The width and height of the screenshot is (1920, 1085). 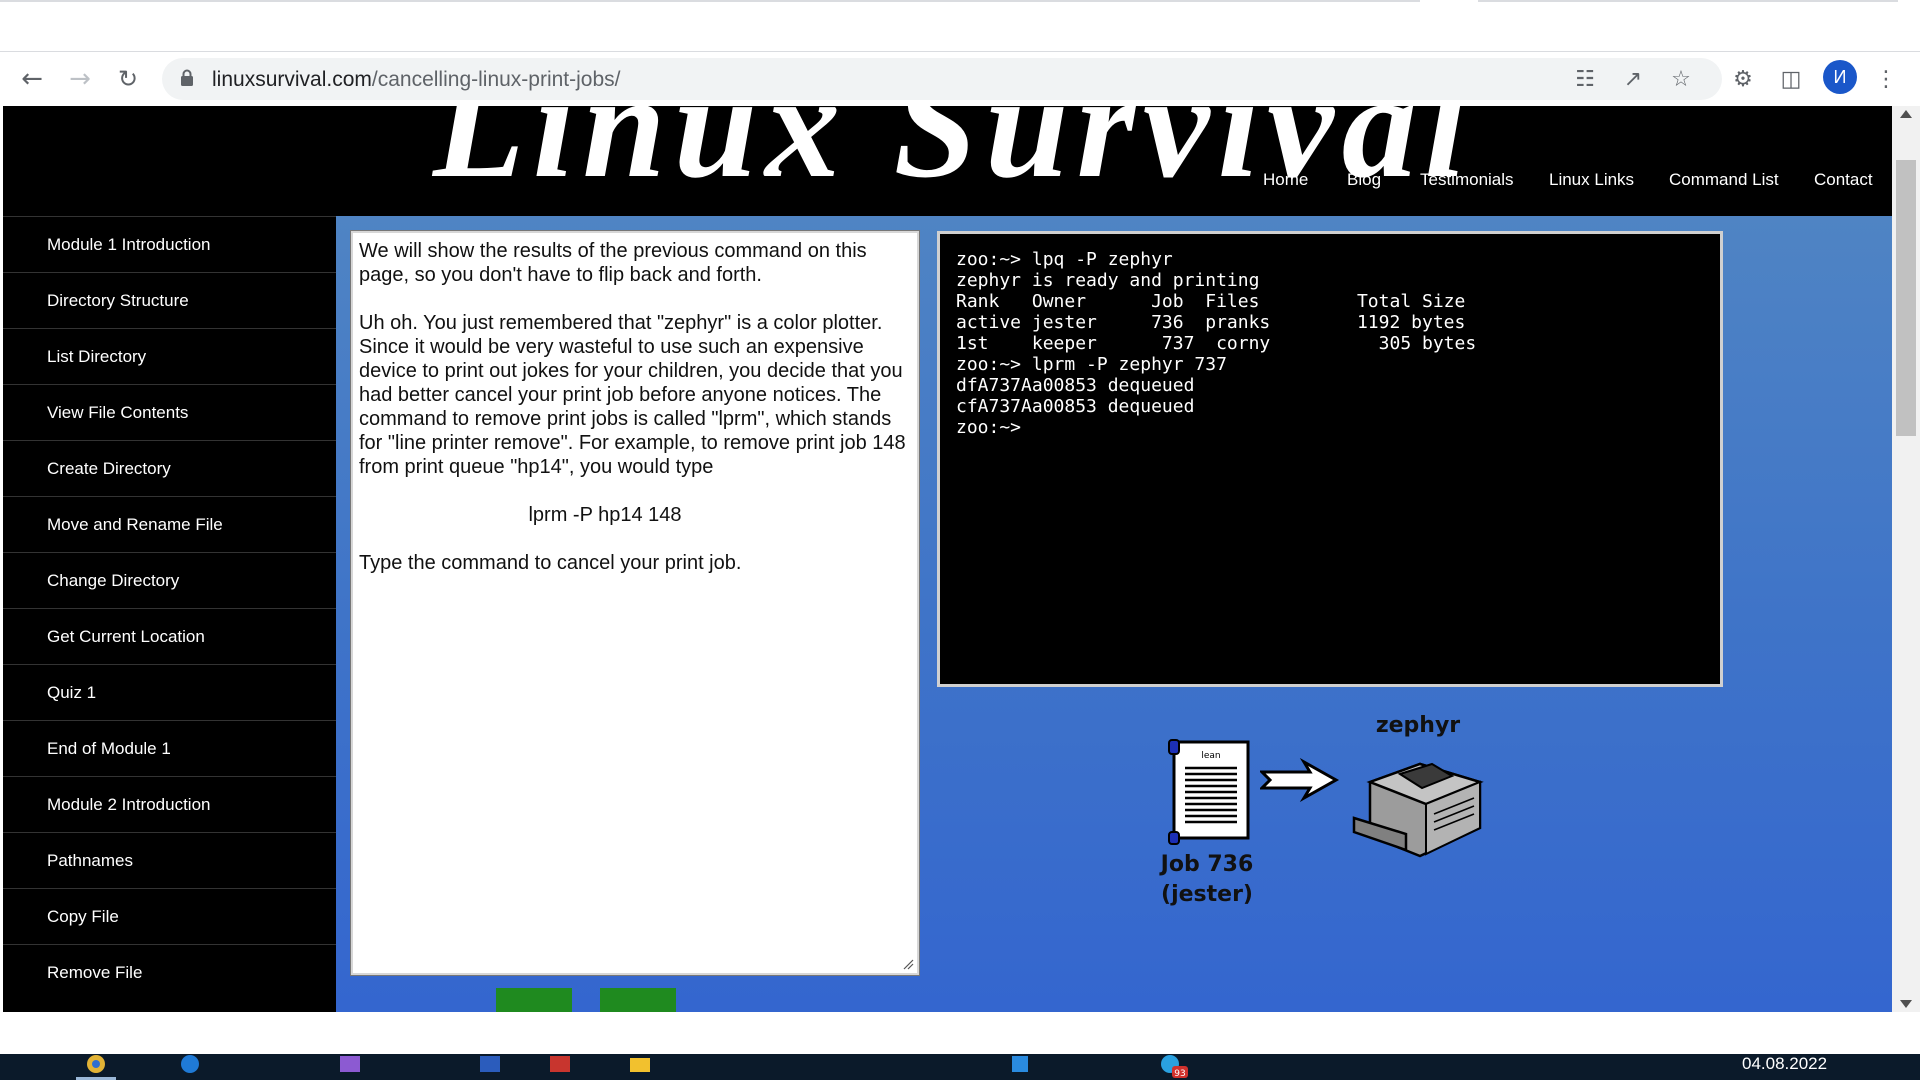 What do you see at coordinates (187, 77) in the screenshot?
I see `lock-icon` at bounding box center [187, 77].